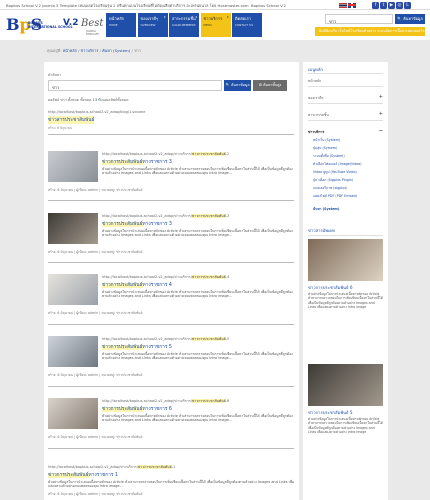 The image size is (430, 500). I want to click on sidebar-subitem: หน้าเว็บ (System), so click(348, 140).